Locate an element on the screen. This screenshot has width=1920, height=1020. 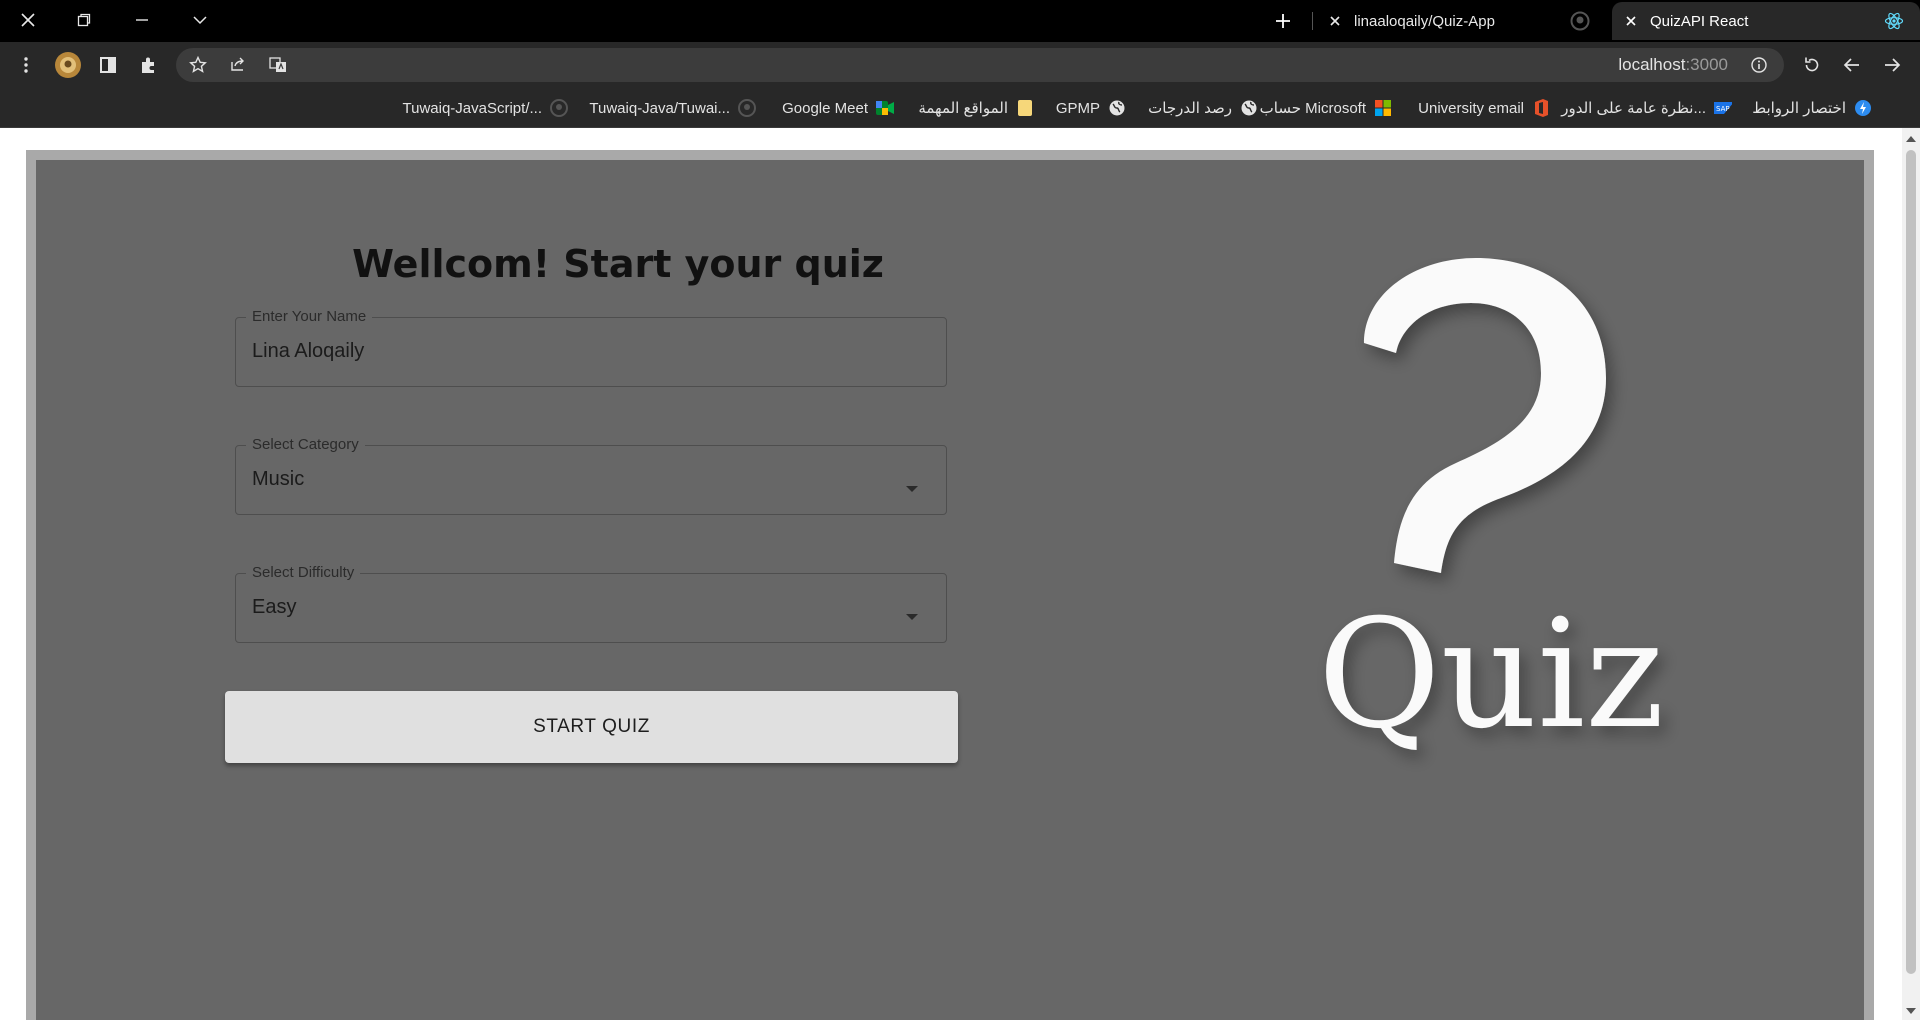
quiz-logo: Quiz is located at coordinates (1491, 510).